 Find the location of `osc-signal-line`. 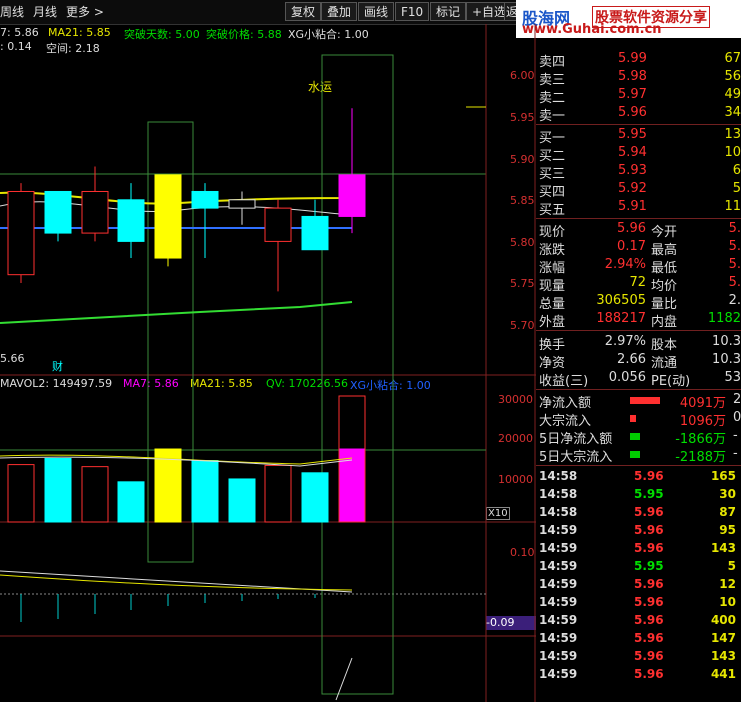

osc-signal-line is located at coordinates (176, 582).